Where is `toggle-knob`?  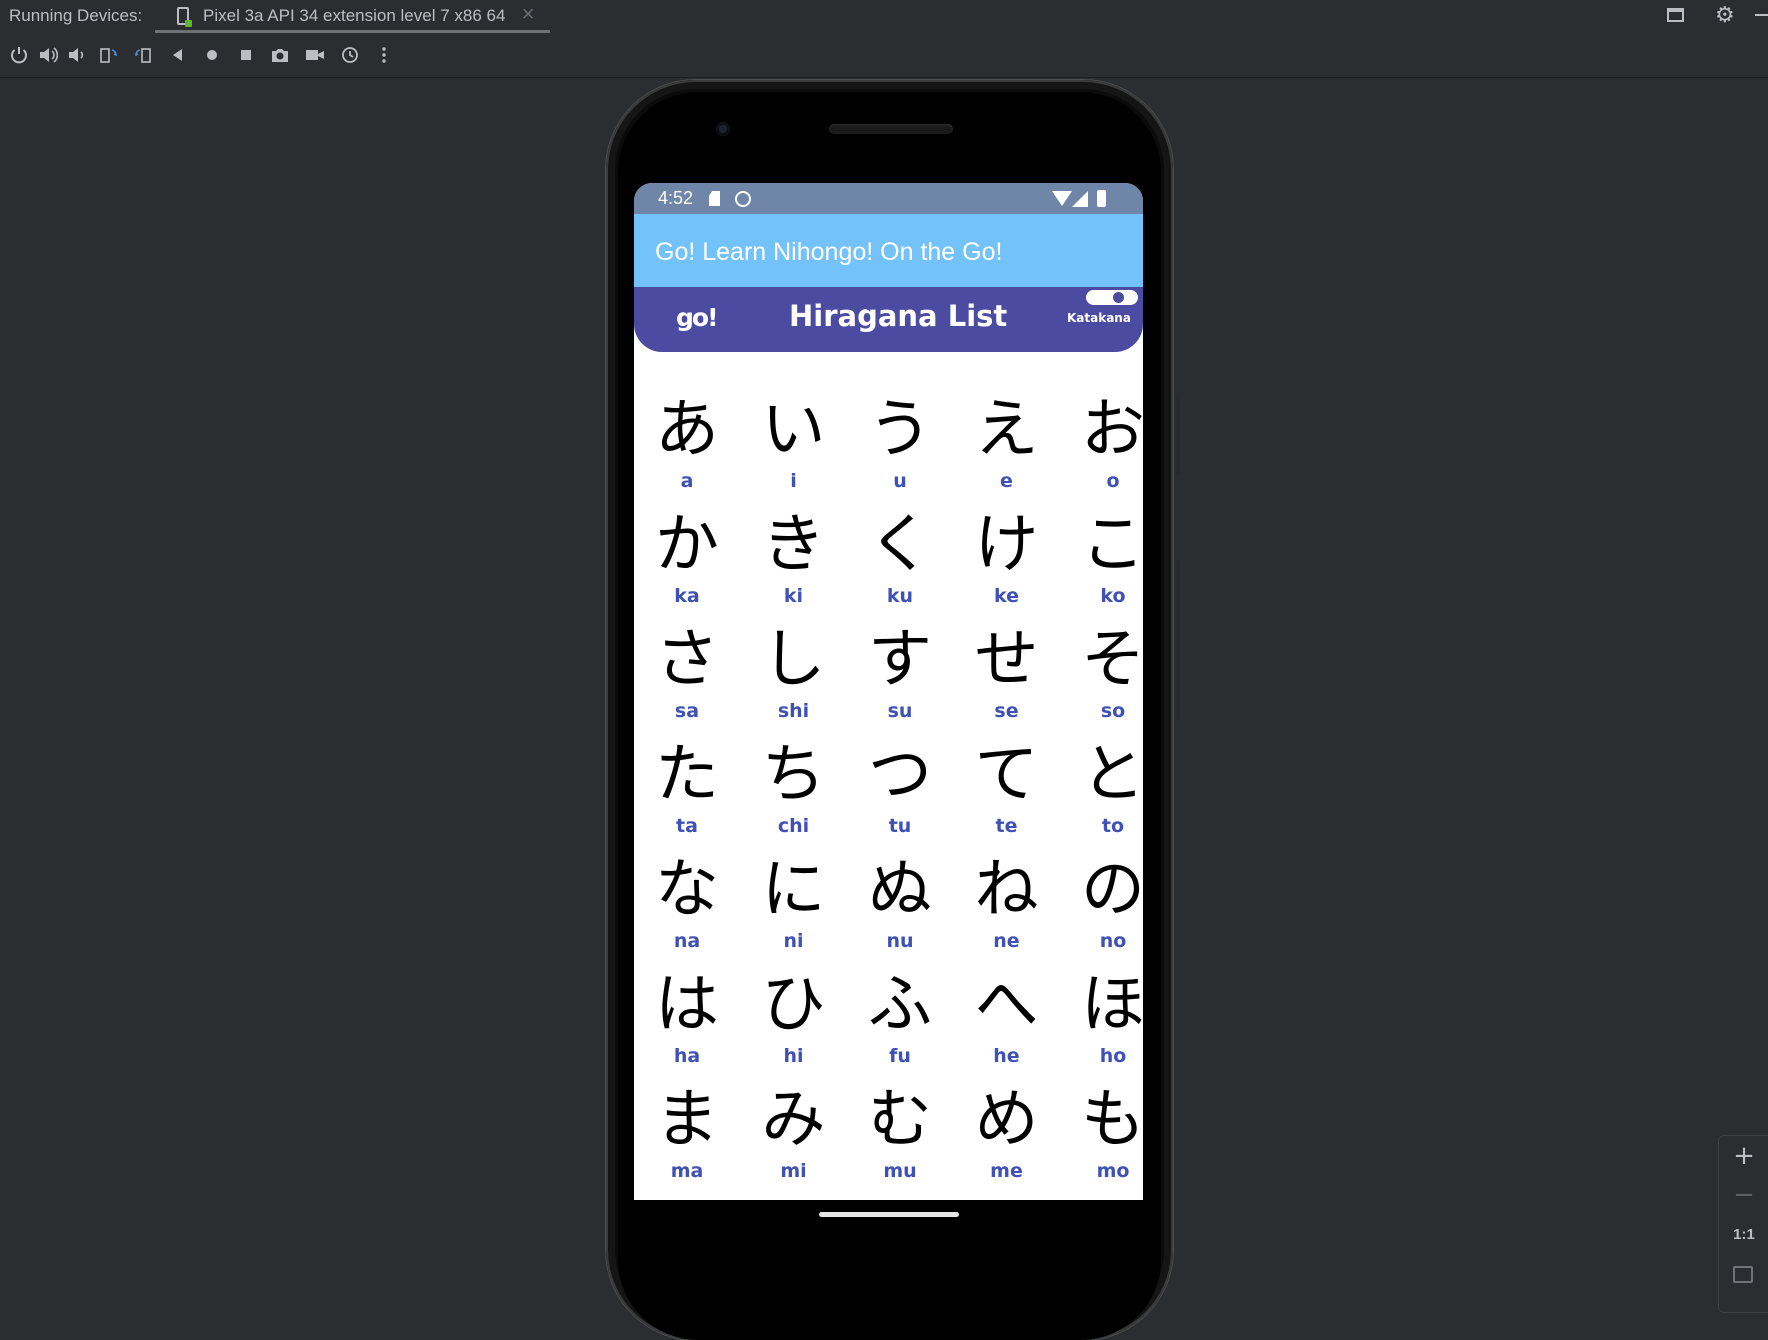
toggle-knob is located at coordinates (1118, 297).